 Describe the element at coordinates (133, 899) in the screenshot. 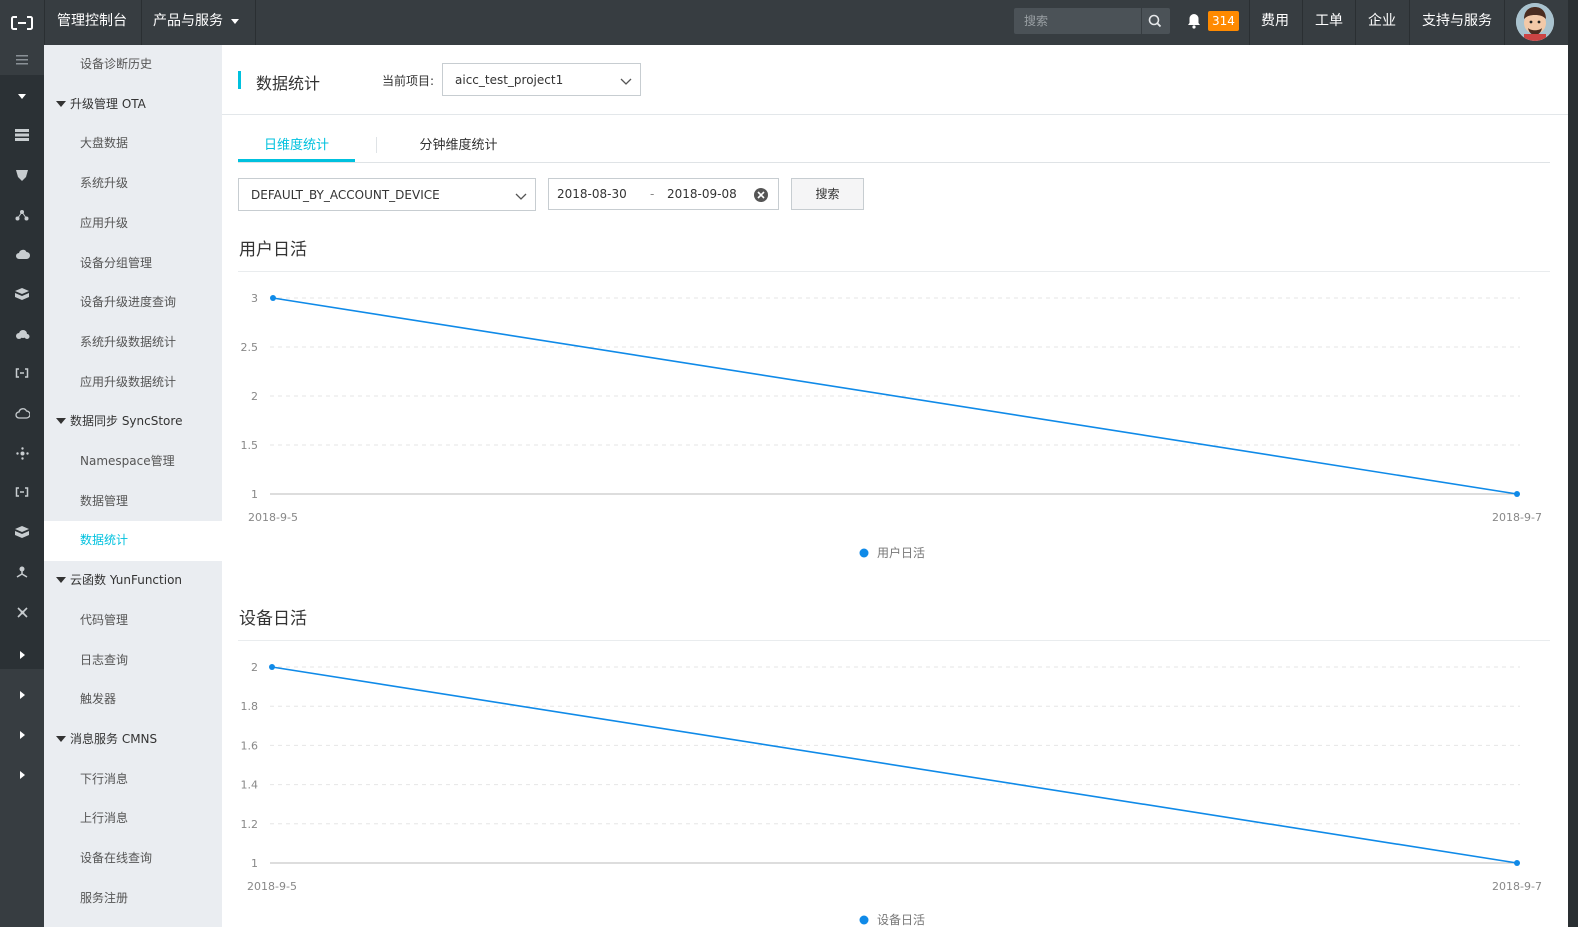

I see `sidebar-item: 服务注册` at that location.